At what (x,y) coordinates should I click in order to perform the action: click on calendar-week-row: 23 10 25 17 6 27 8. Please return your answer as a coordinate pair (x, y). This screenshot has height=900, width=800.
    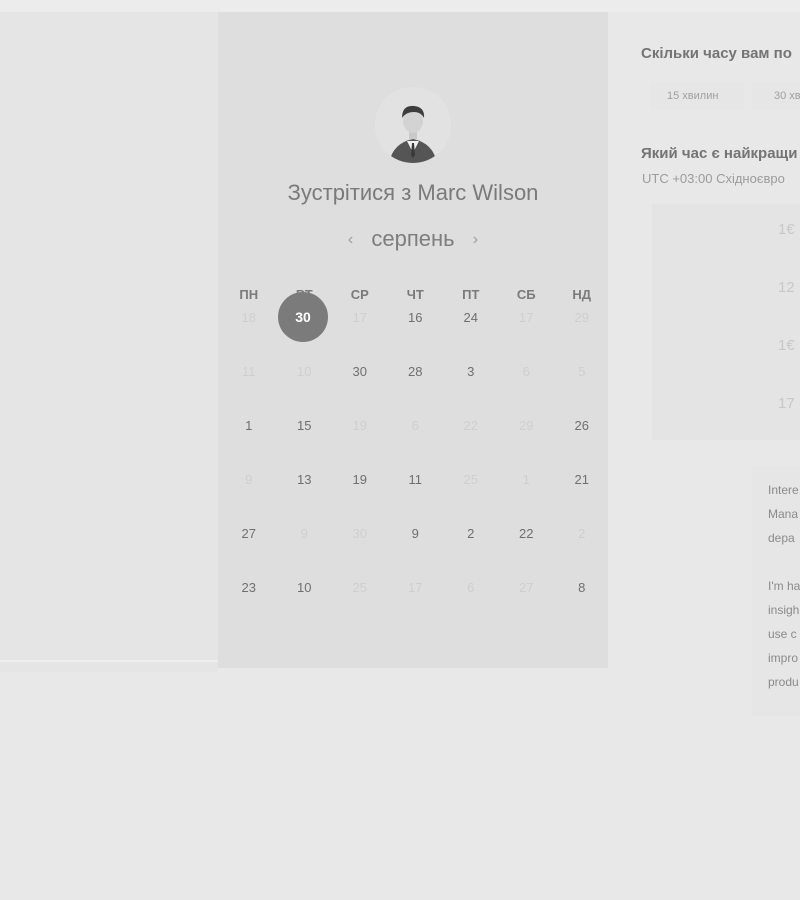
    Looking at the image, I should click on (415, 588).